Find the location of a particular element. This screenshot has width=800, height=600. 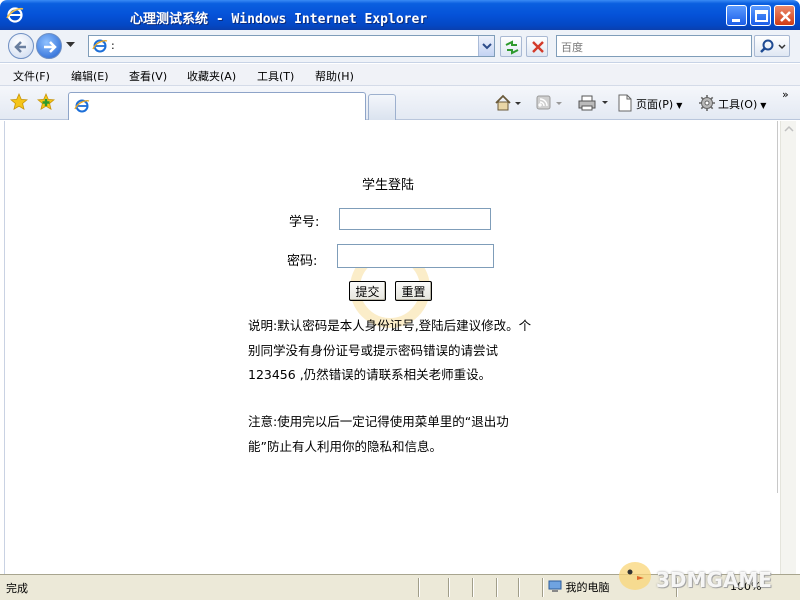

menu-help: 帮助(H) is located at coordinates (334, 76).